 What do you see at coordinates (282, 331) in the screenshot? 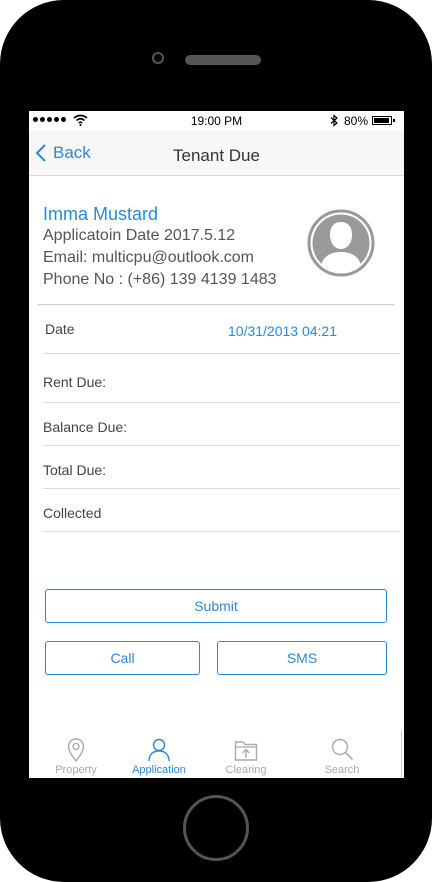
I see `date-value: 10/31/2013 04:21` at bounding box center [282, 331].